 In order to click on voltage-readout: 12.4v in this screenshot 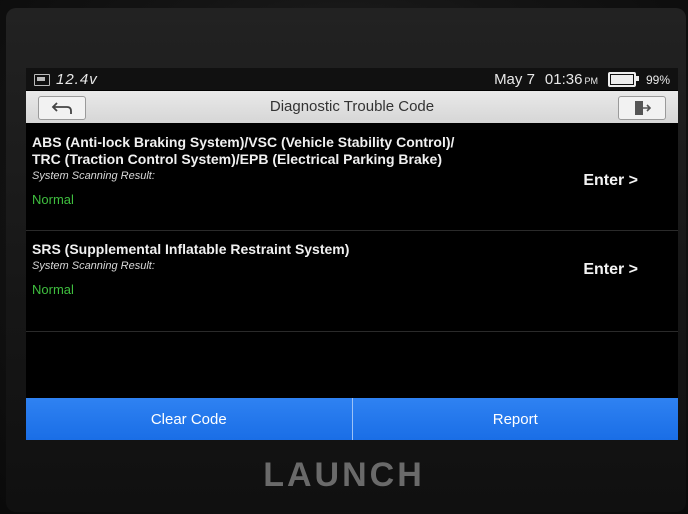, I will do `click(77, 79)`.